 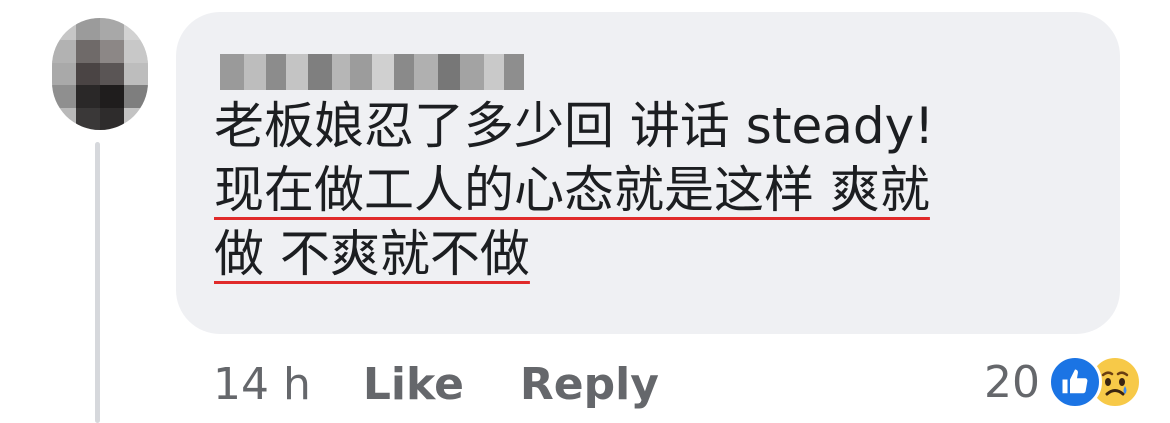 I want to click on thumbs-up-glyph, so click(x=1075, y=381).